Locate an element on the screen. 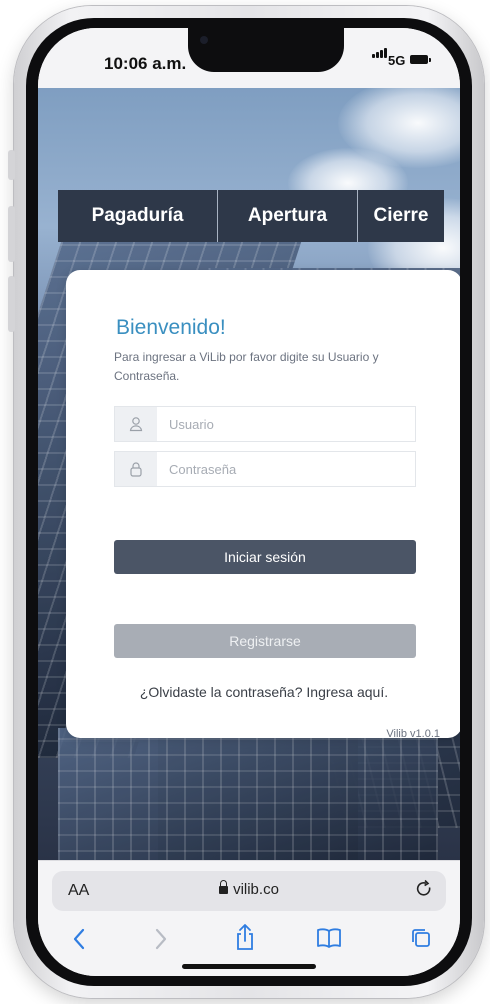 This screenshot has height=1004, width=490. login-button: Iniciar sesión is located at coordinates (265, 557).